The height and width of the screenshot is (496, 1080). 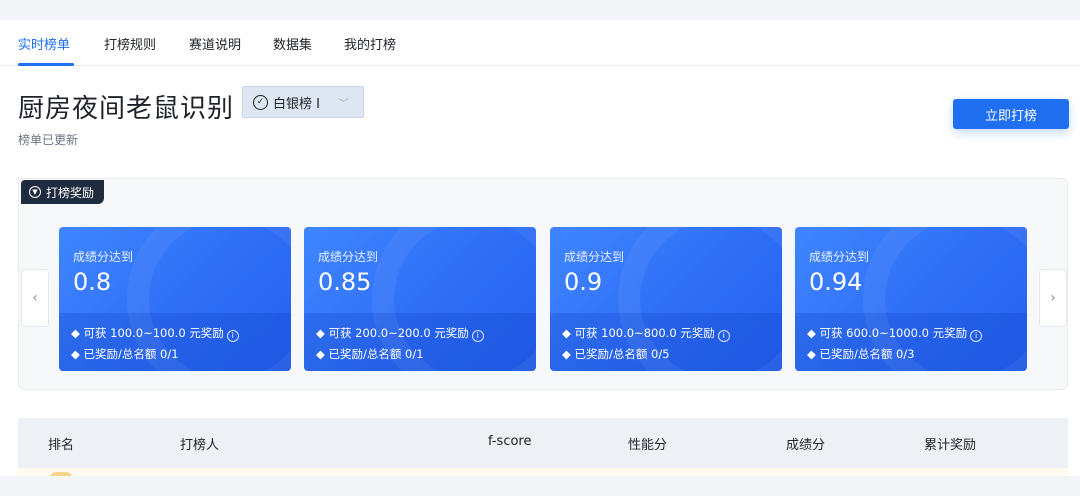 I want to click on reward-card-quota: ◆ 已奖励/总名额 0/5, so click(x=616, y=354).